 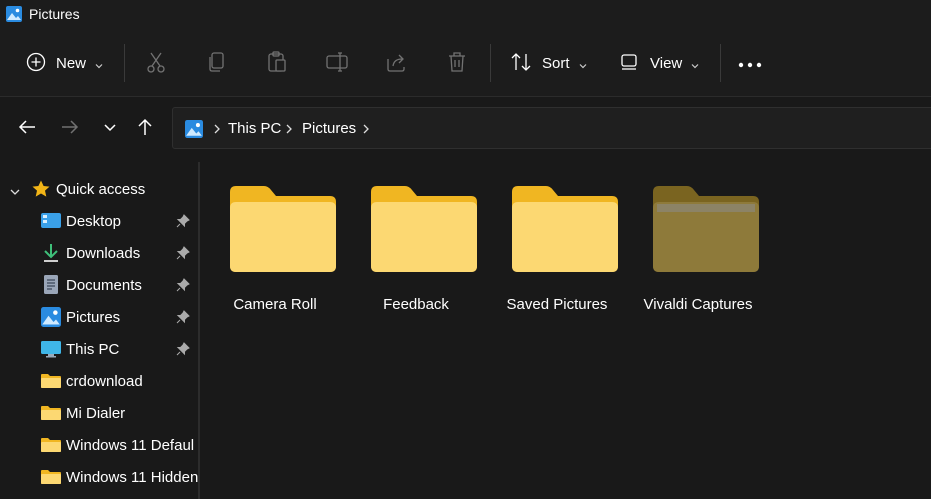 I want to click on sidebar-item-label: Documents, so click(x=104, y=285).